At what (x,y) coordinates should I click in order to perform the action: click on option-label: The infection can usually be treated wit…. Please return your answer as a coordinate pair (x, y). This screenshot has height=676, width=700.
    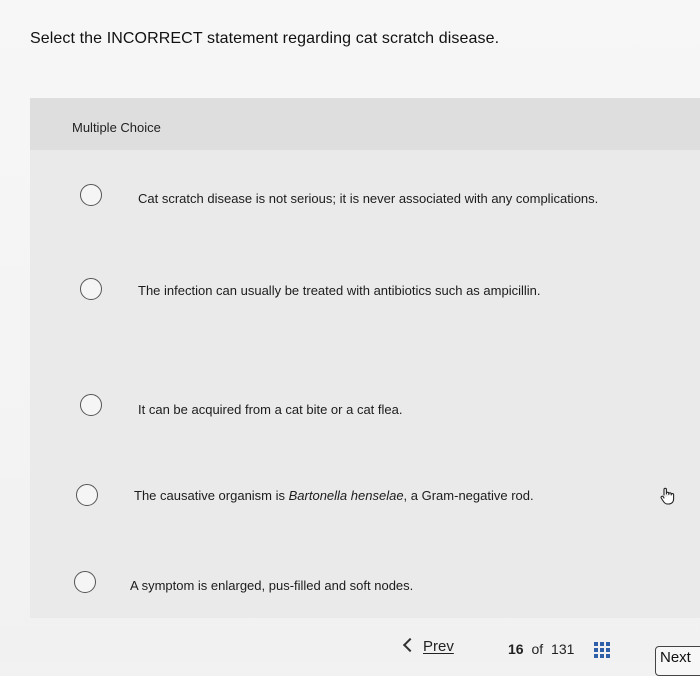
    Looking at the image, I should click on (339, 290).